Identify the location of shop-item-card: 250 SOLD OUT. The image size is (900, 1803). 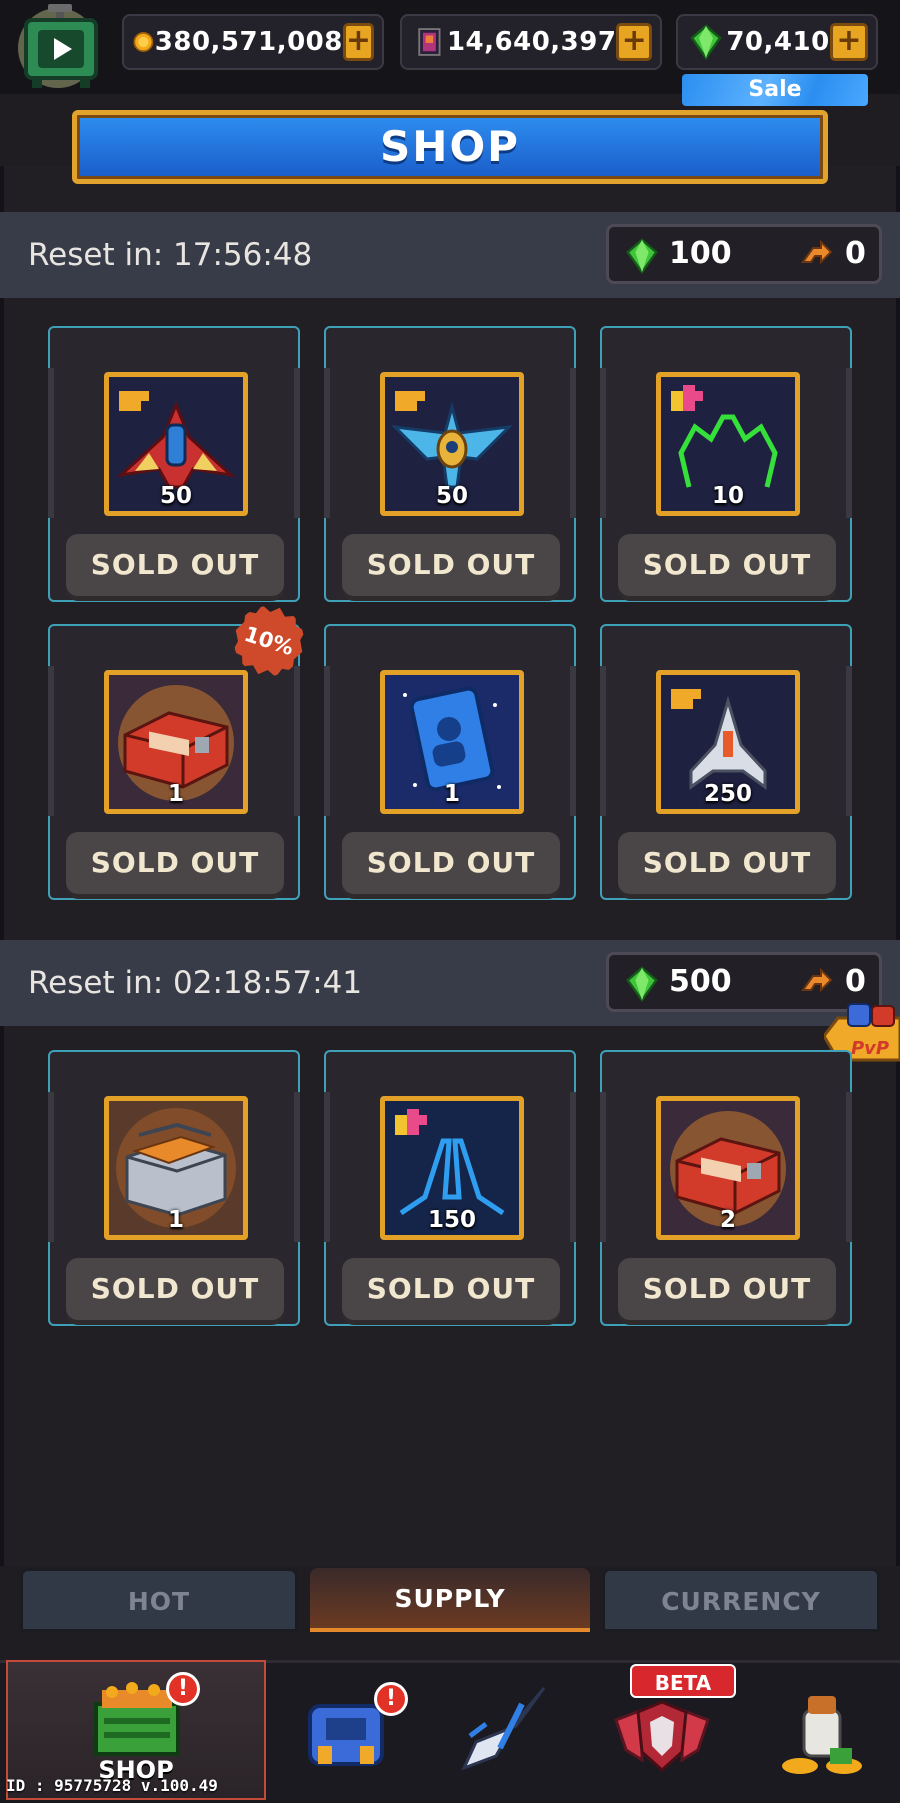
(726, 762).